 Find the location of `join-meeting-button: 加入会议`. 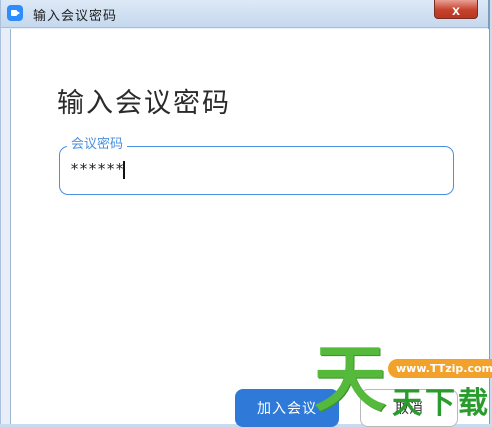

join-meeting-button: 加入会议 is located at coordinates (287, 408).